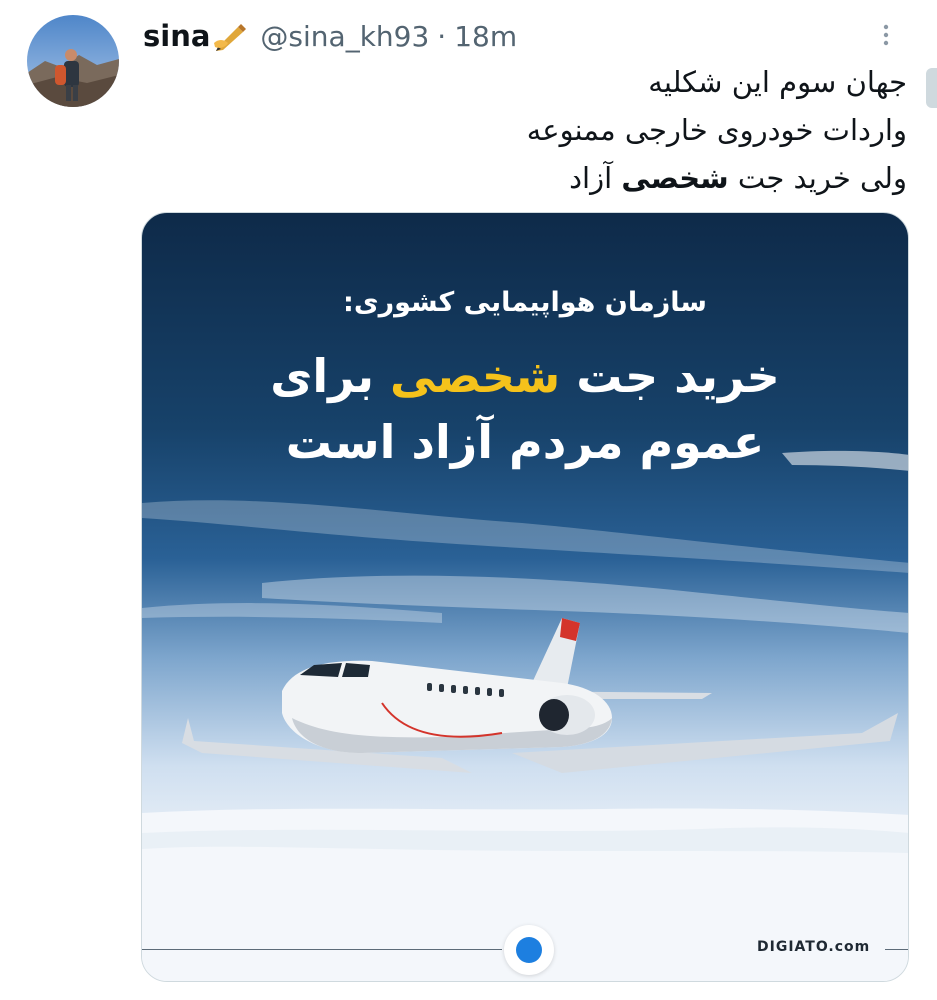 This screenshot has height=1000, width=937. I want to click on scrollbar, so click(931, 88).